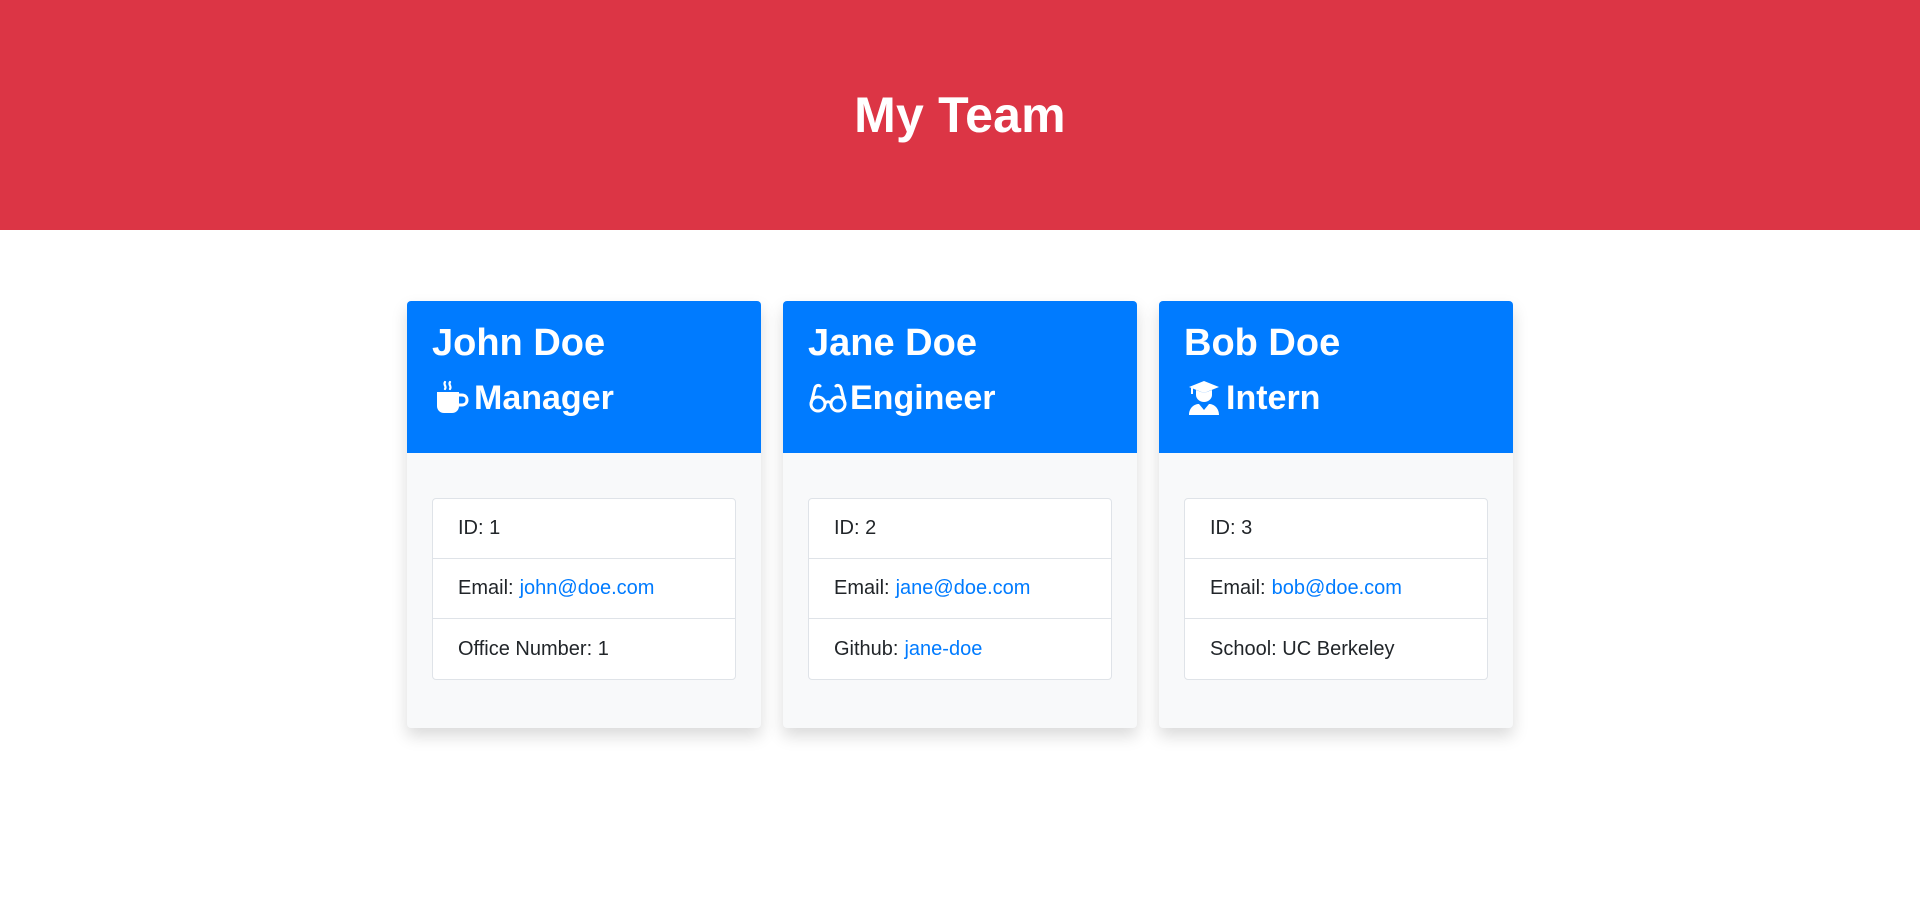  Describe the element at coordinates (1273, 398) in the screenshot. I see `role-label: Intern` at that location.